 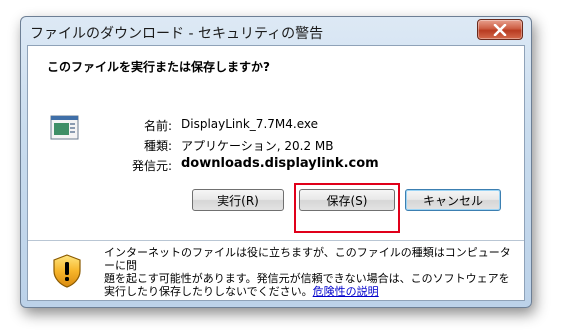 I want to click on divider, so click(x=276, y=240).